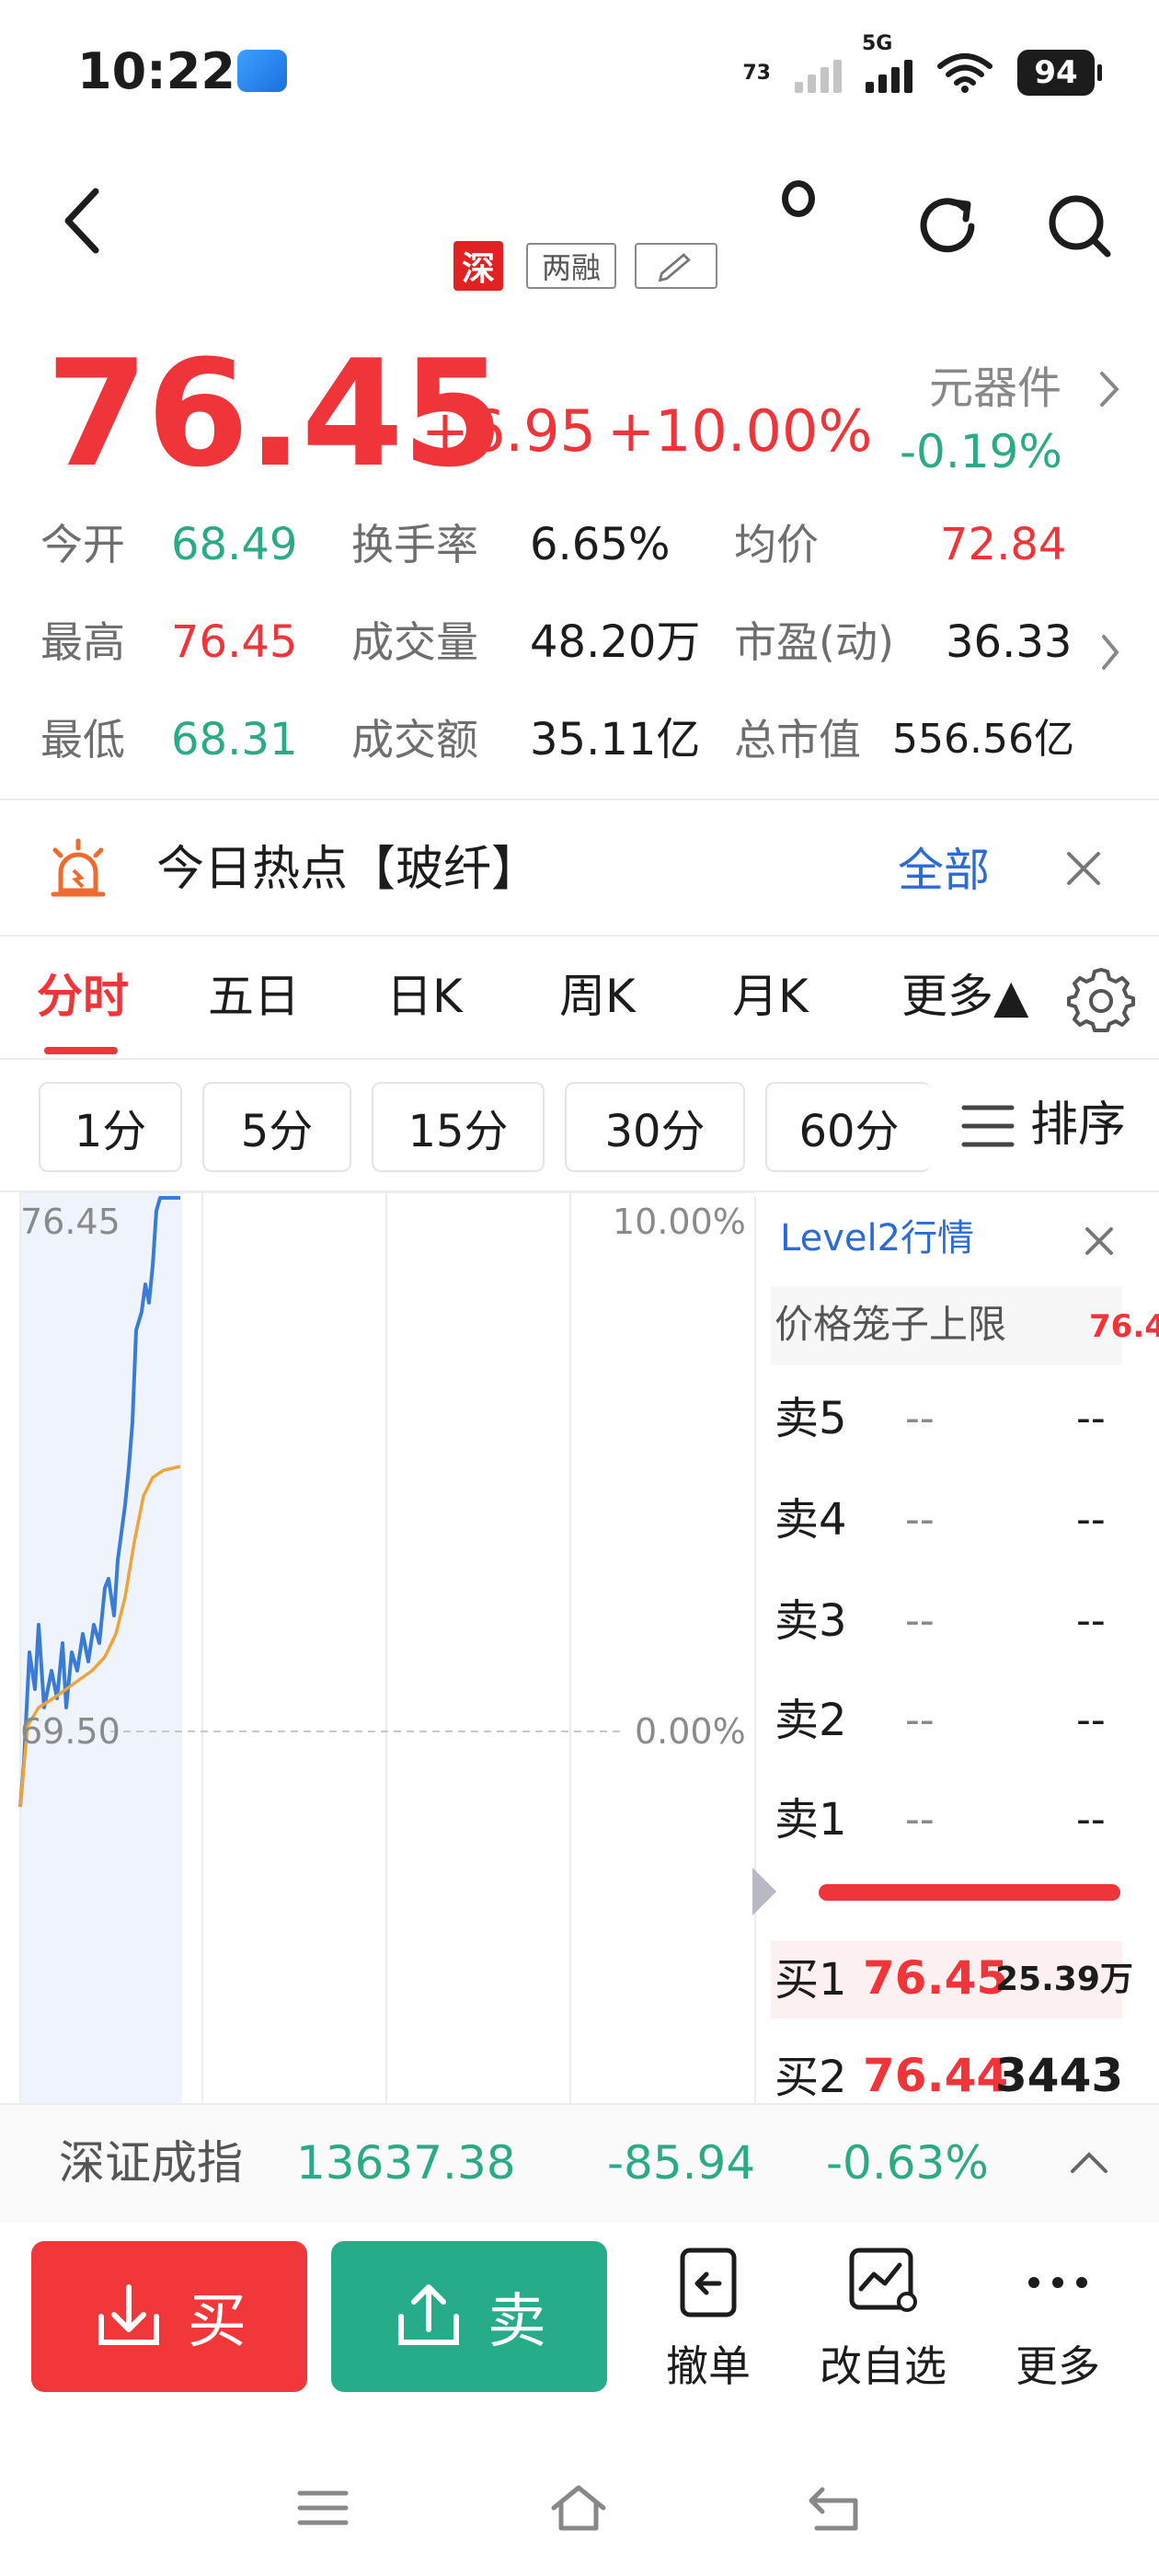  What do you see at coordinates (676, 266) in the screenshot?
I see `edit-note-icon` at bounding box center [676, 266].